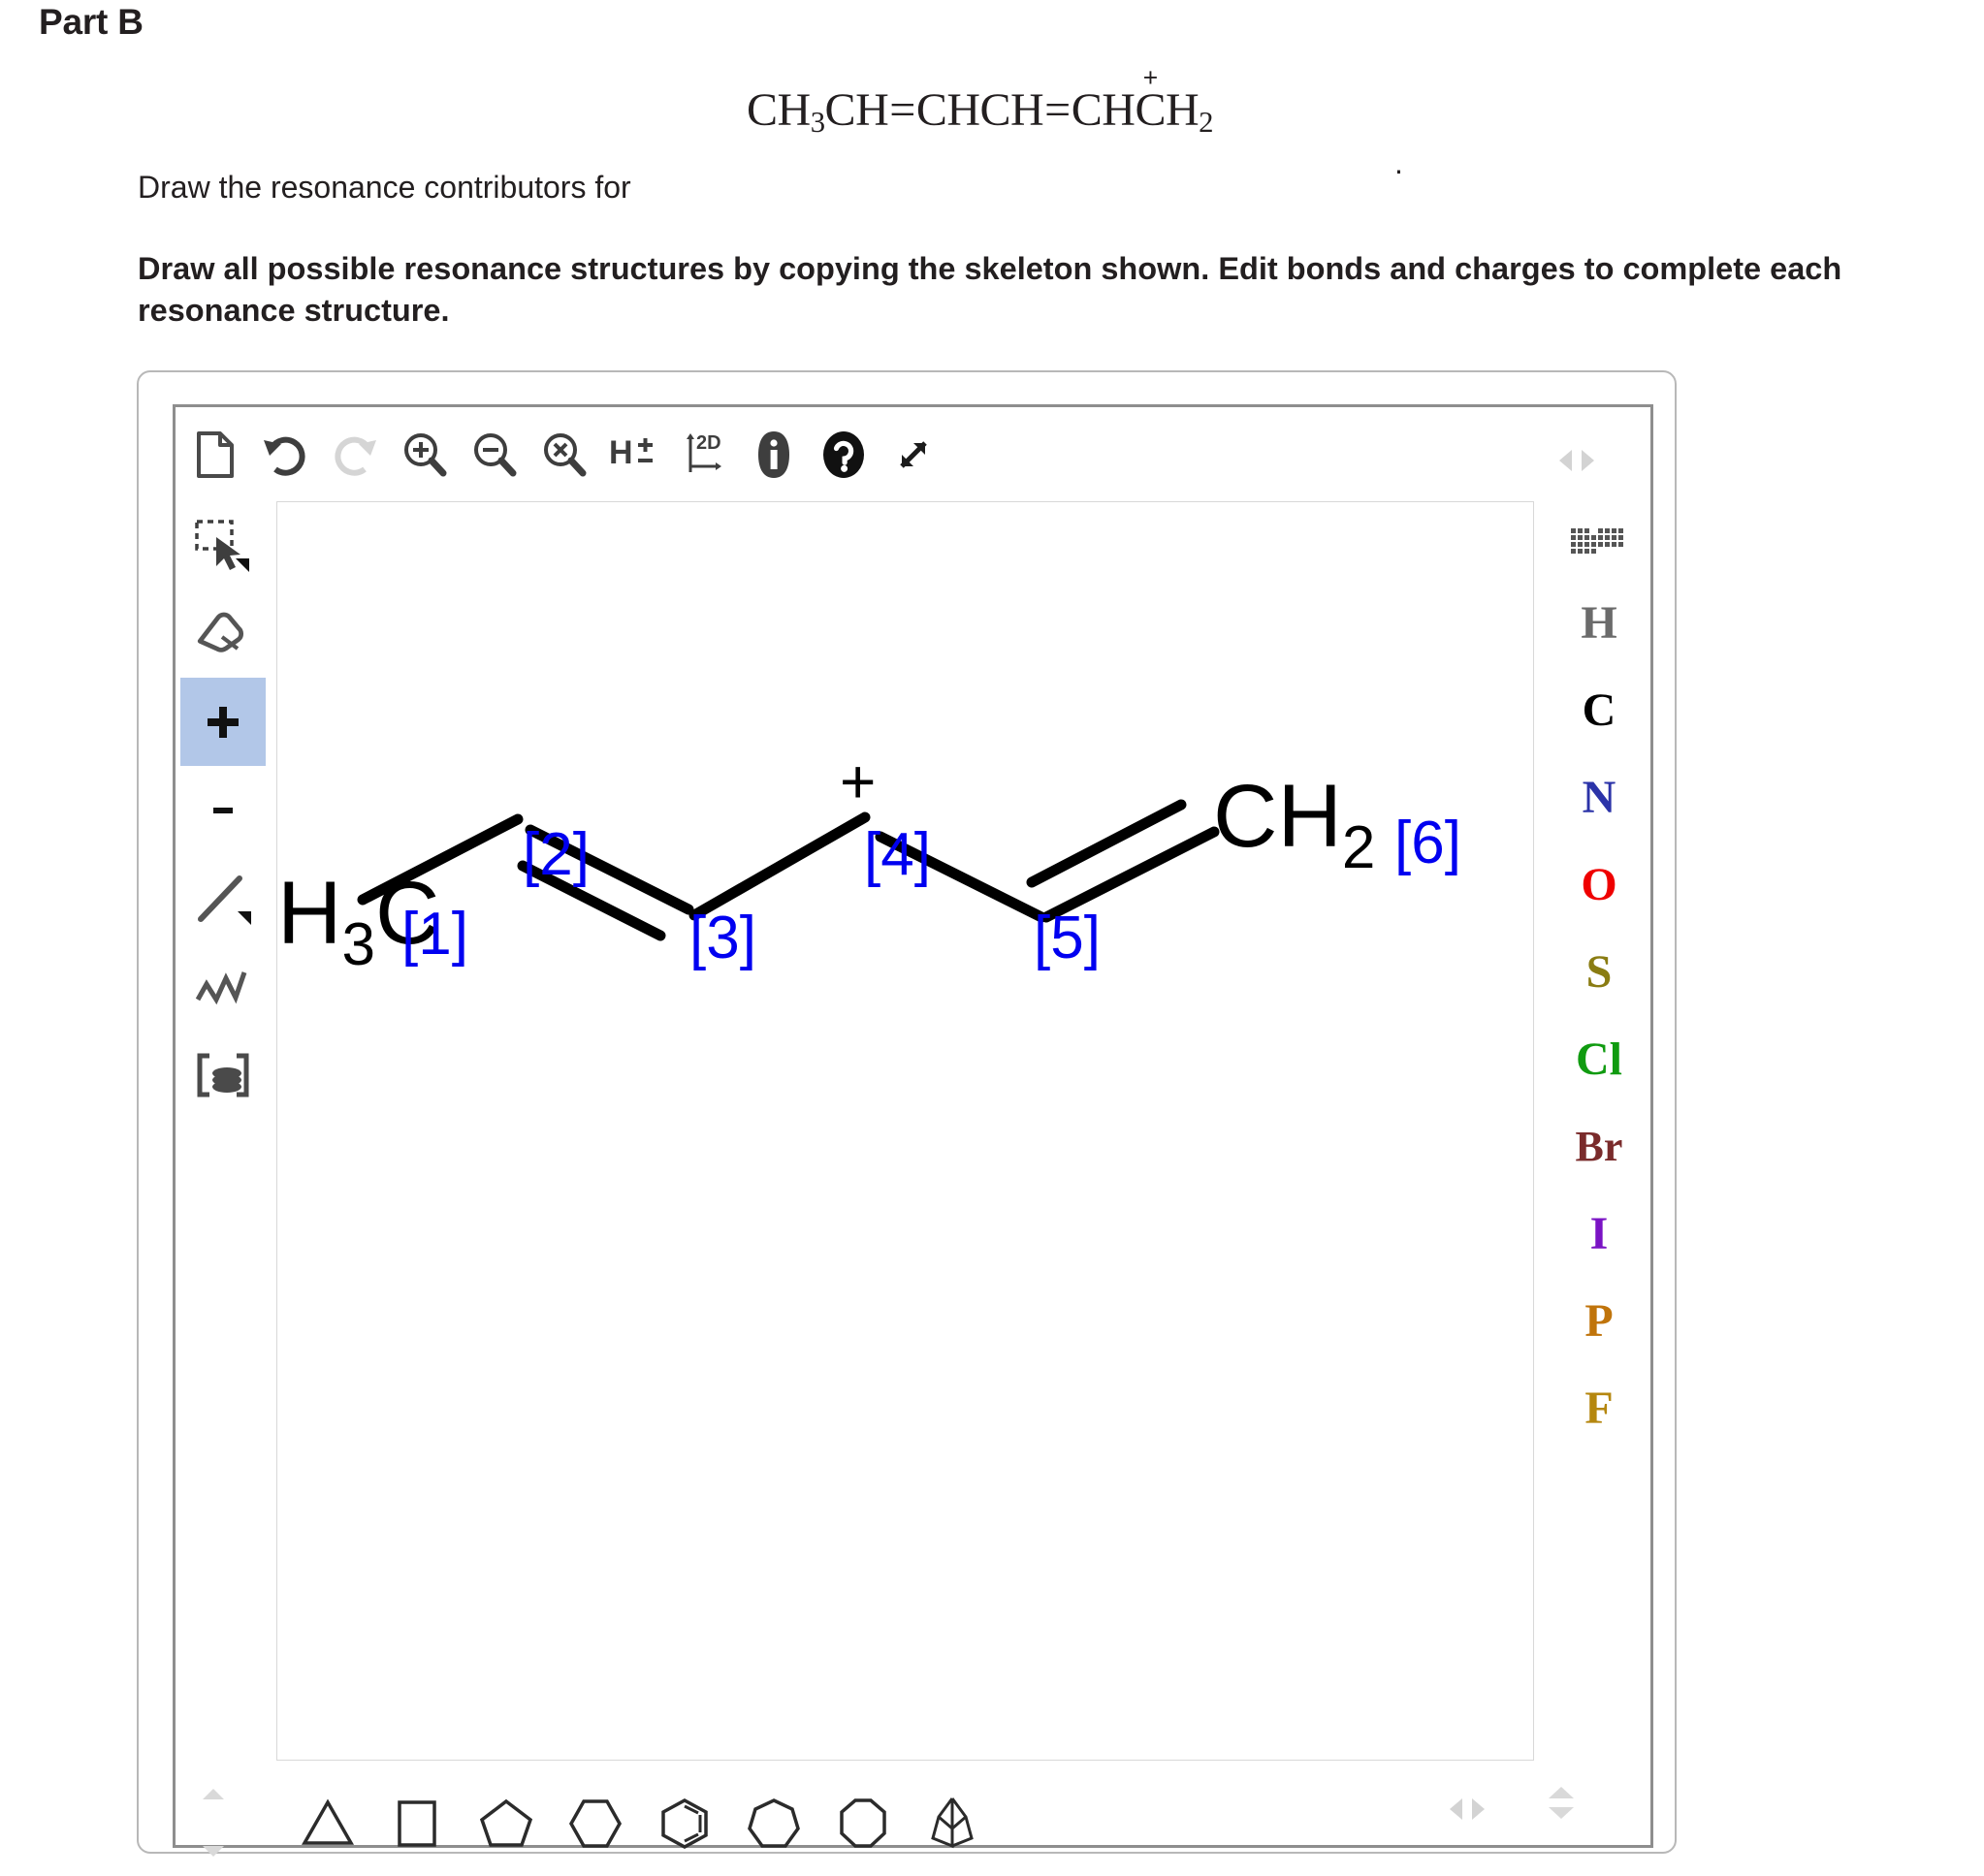 This screenshot has height=1876, width=1984. What do you see at coordinates (1599, 885) in the screenshot?
I see `element-button-o: O` at bounding box center [1599, 885].